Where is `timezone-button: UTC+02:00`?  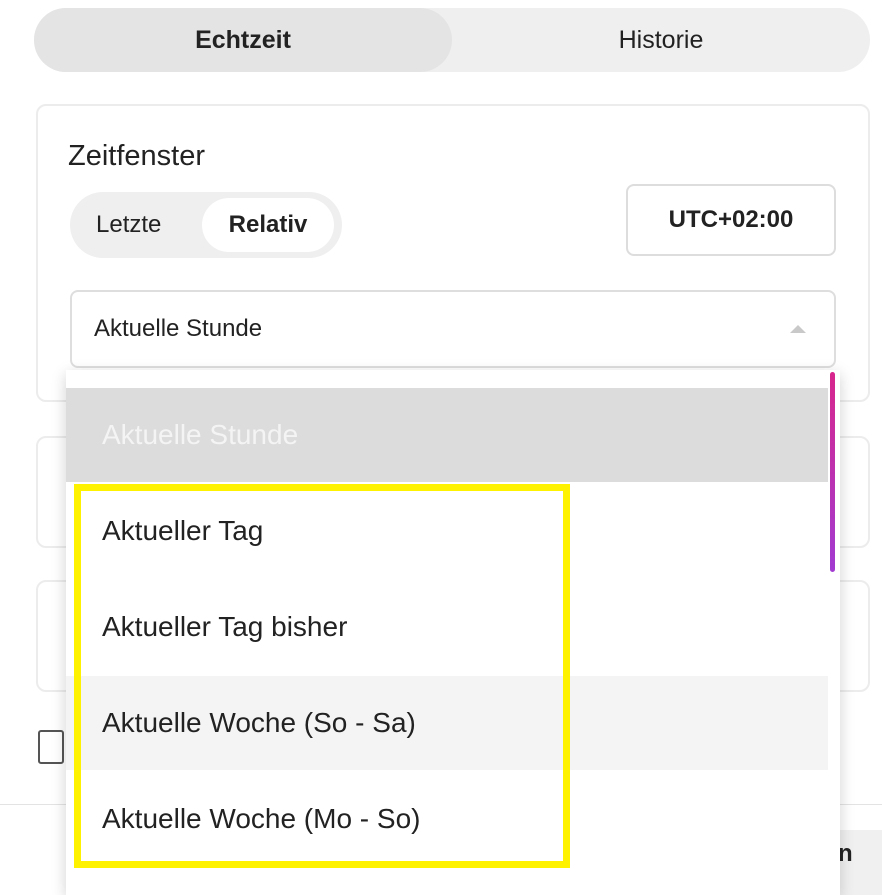 timezone-button: UTC+02:00 is located at coordinates (731, 220).